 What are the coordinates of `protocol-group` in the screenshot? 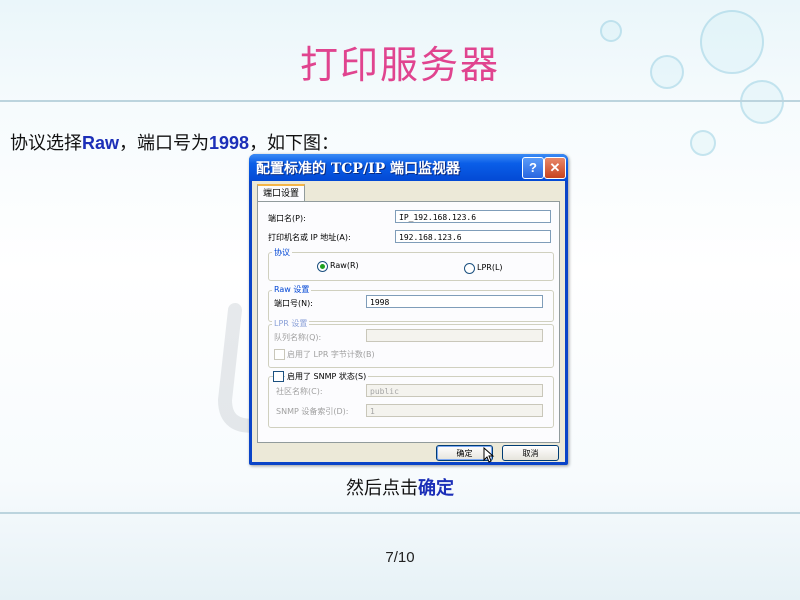 It's located at (411, 266).